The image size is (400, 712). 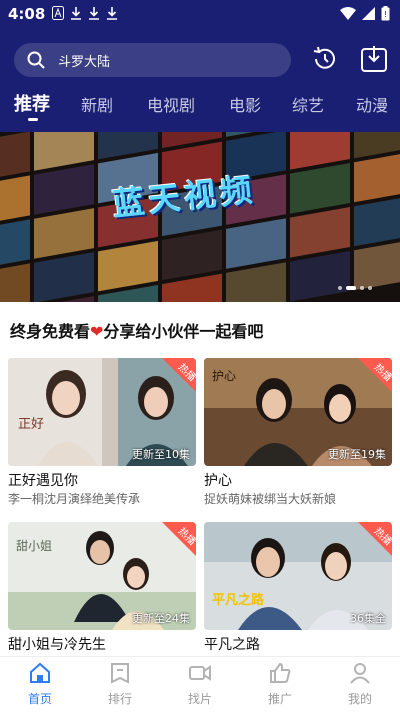 I want to click on video-card: 甜小姐 热播 更新至24集 甜小姐与冷先生, so click(x=102, y=587).